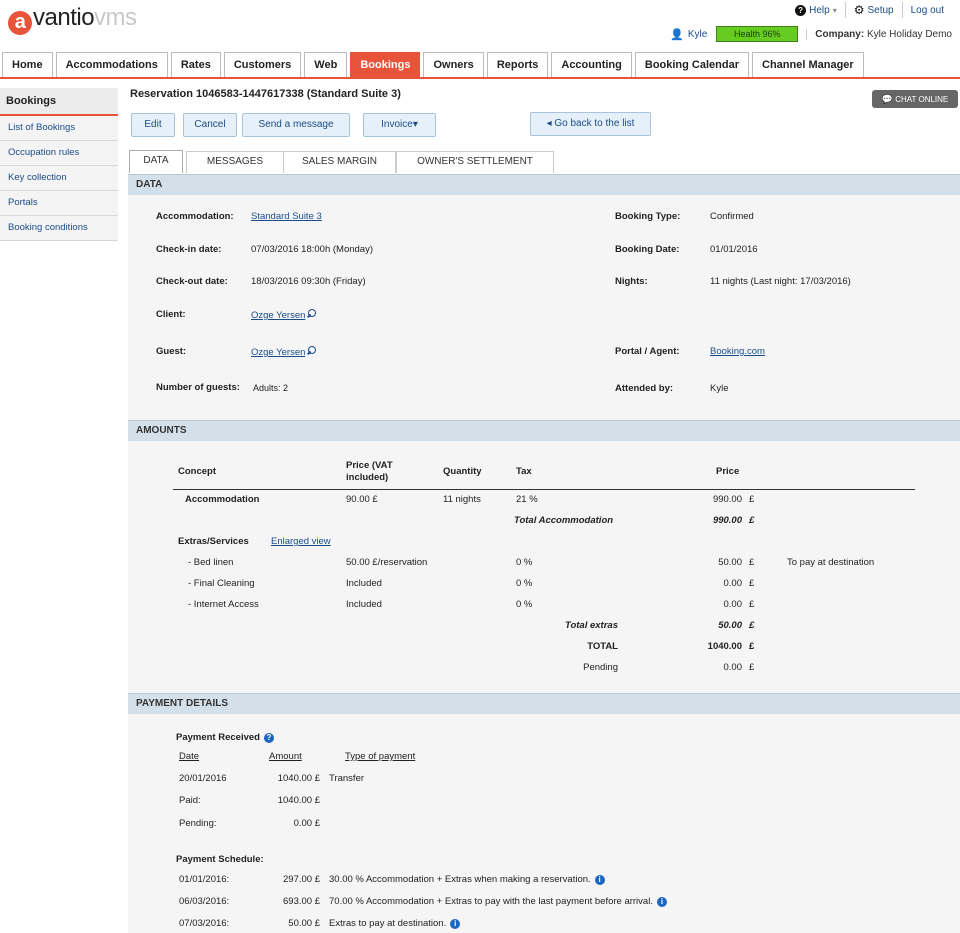  I want to click on col-tax: Tax, so click(524, 471).